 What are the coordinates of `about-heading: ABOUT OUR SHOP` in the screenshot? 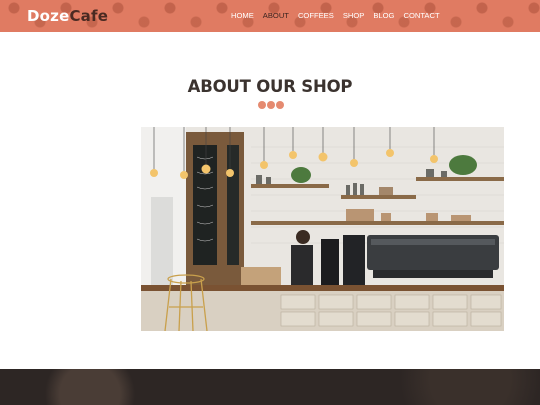 It's located at (270, 86).